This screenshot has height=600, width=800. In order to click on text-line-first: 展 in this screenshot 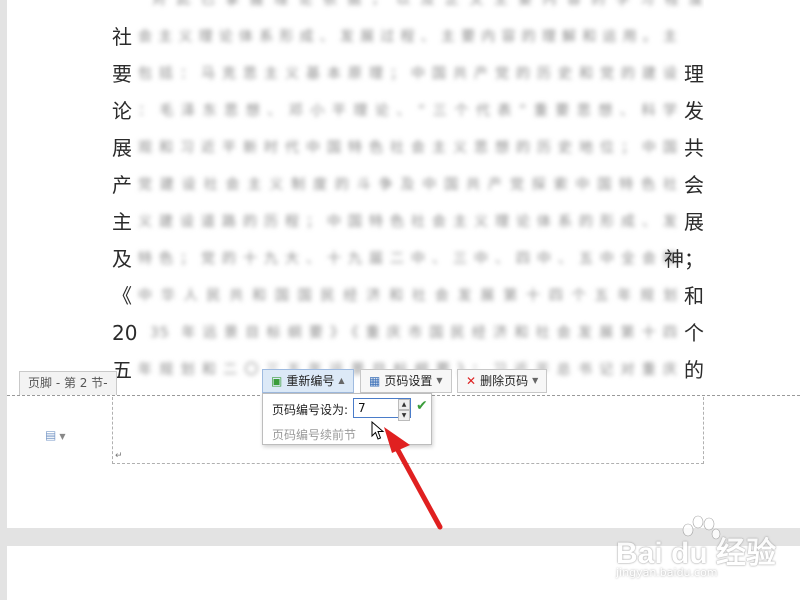, I will do `click(122, 148)`.